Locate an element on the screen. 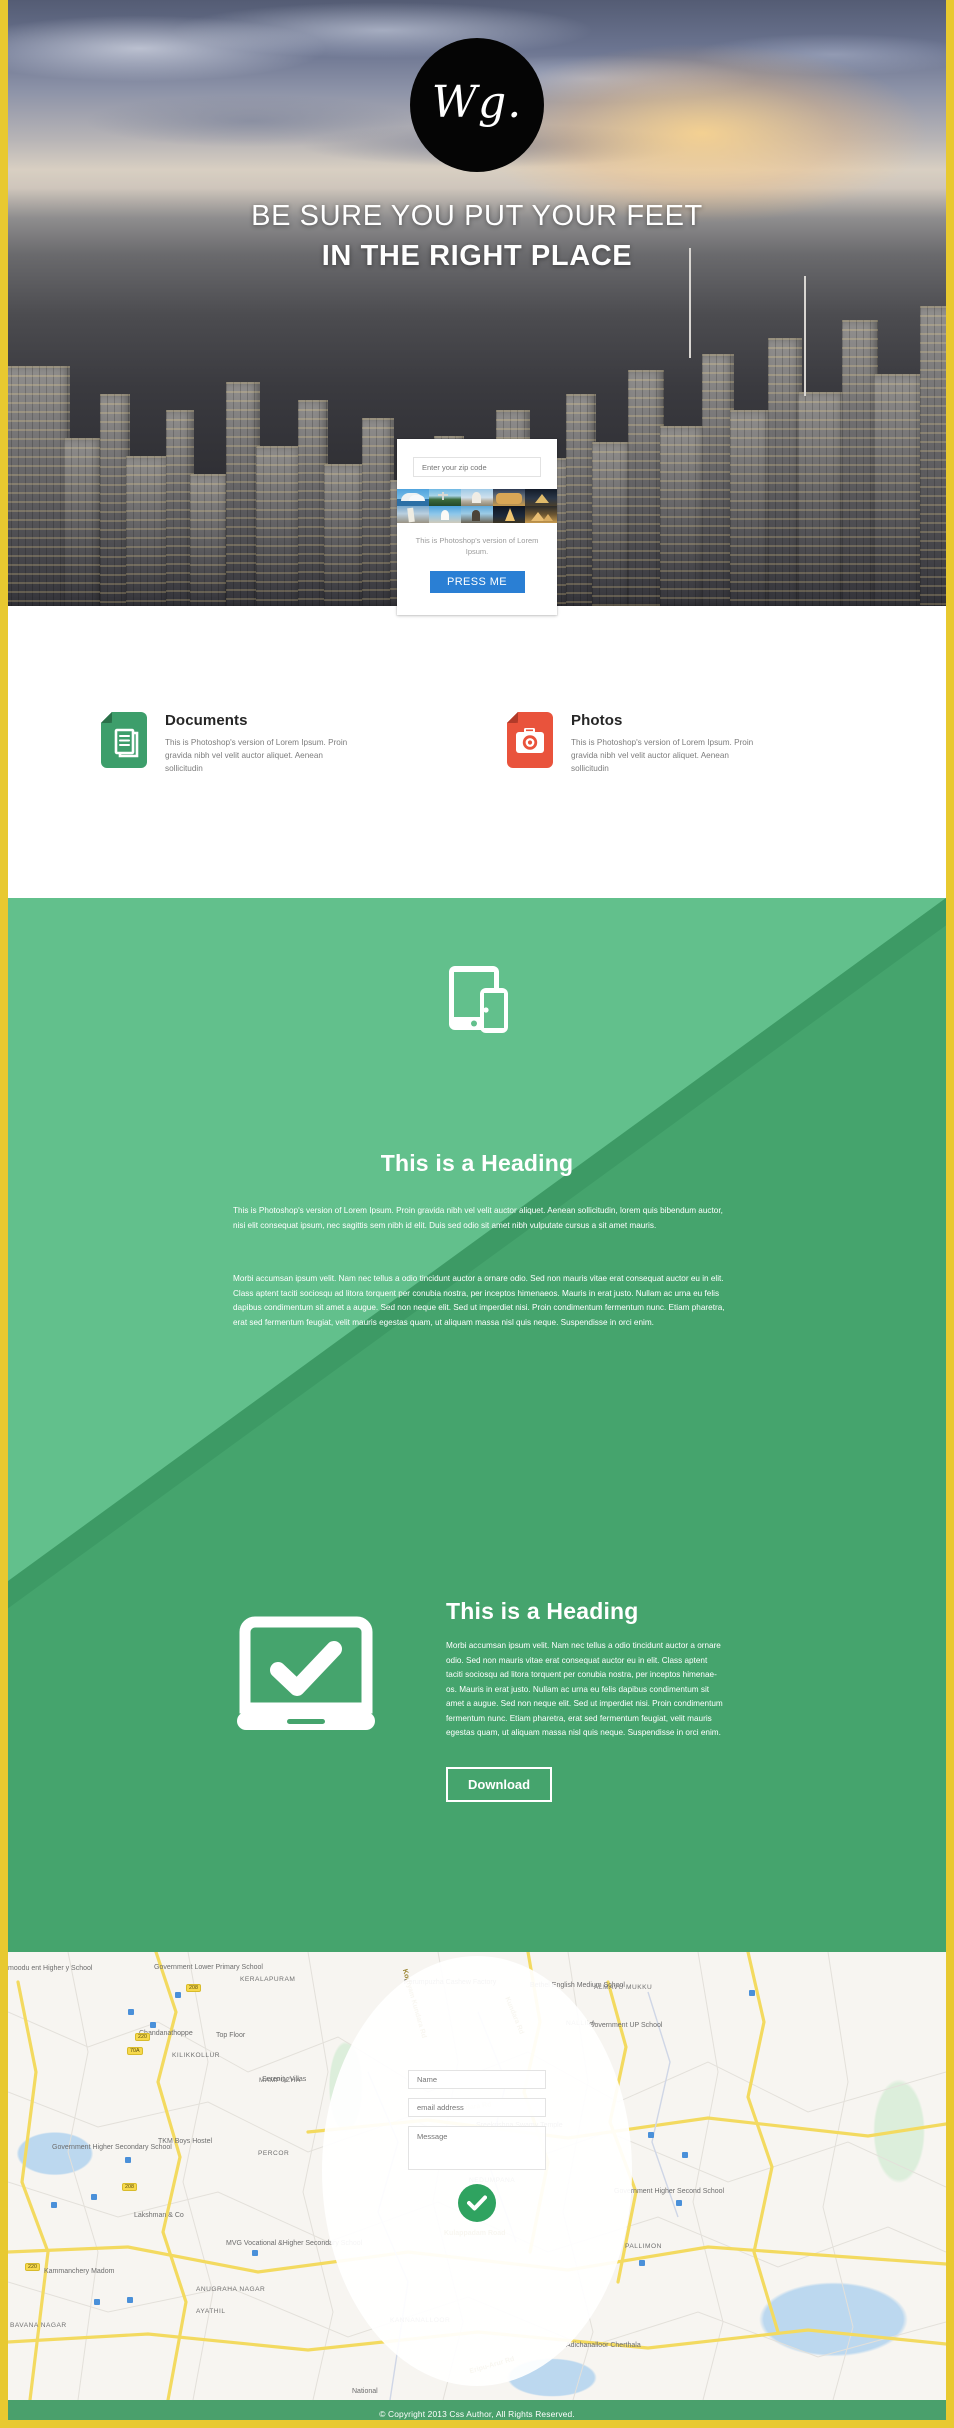 This screenshot has width=954, height=2428. submit-button is located at coordinates (477, 2203).